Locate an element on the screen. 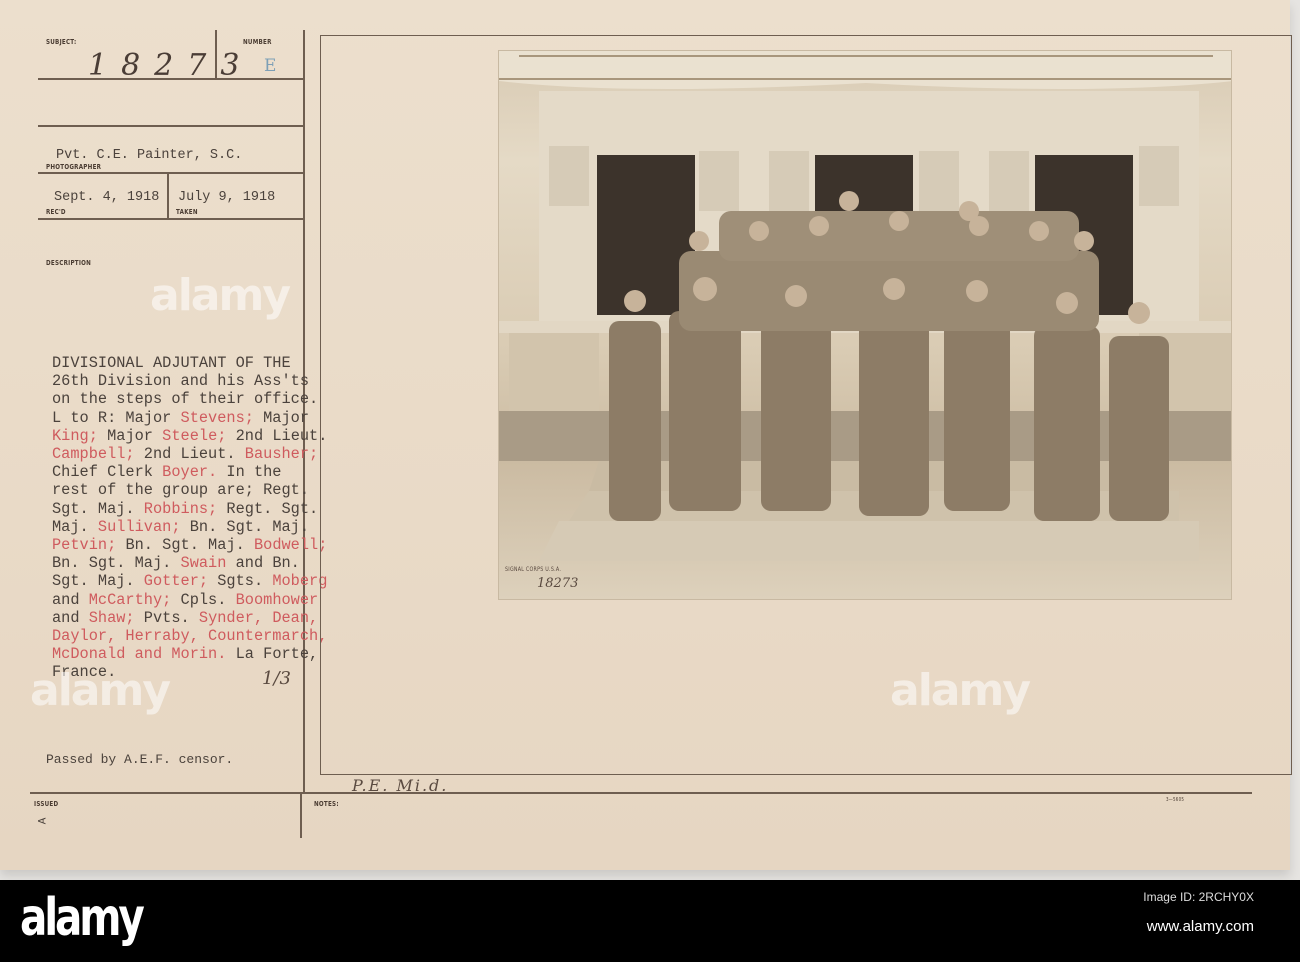  person-name: King; is located at coordinates (75, 435).